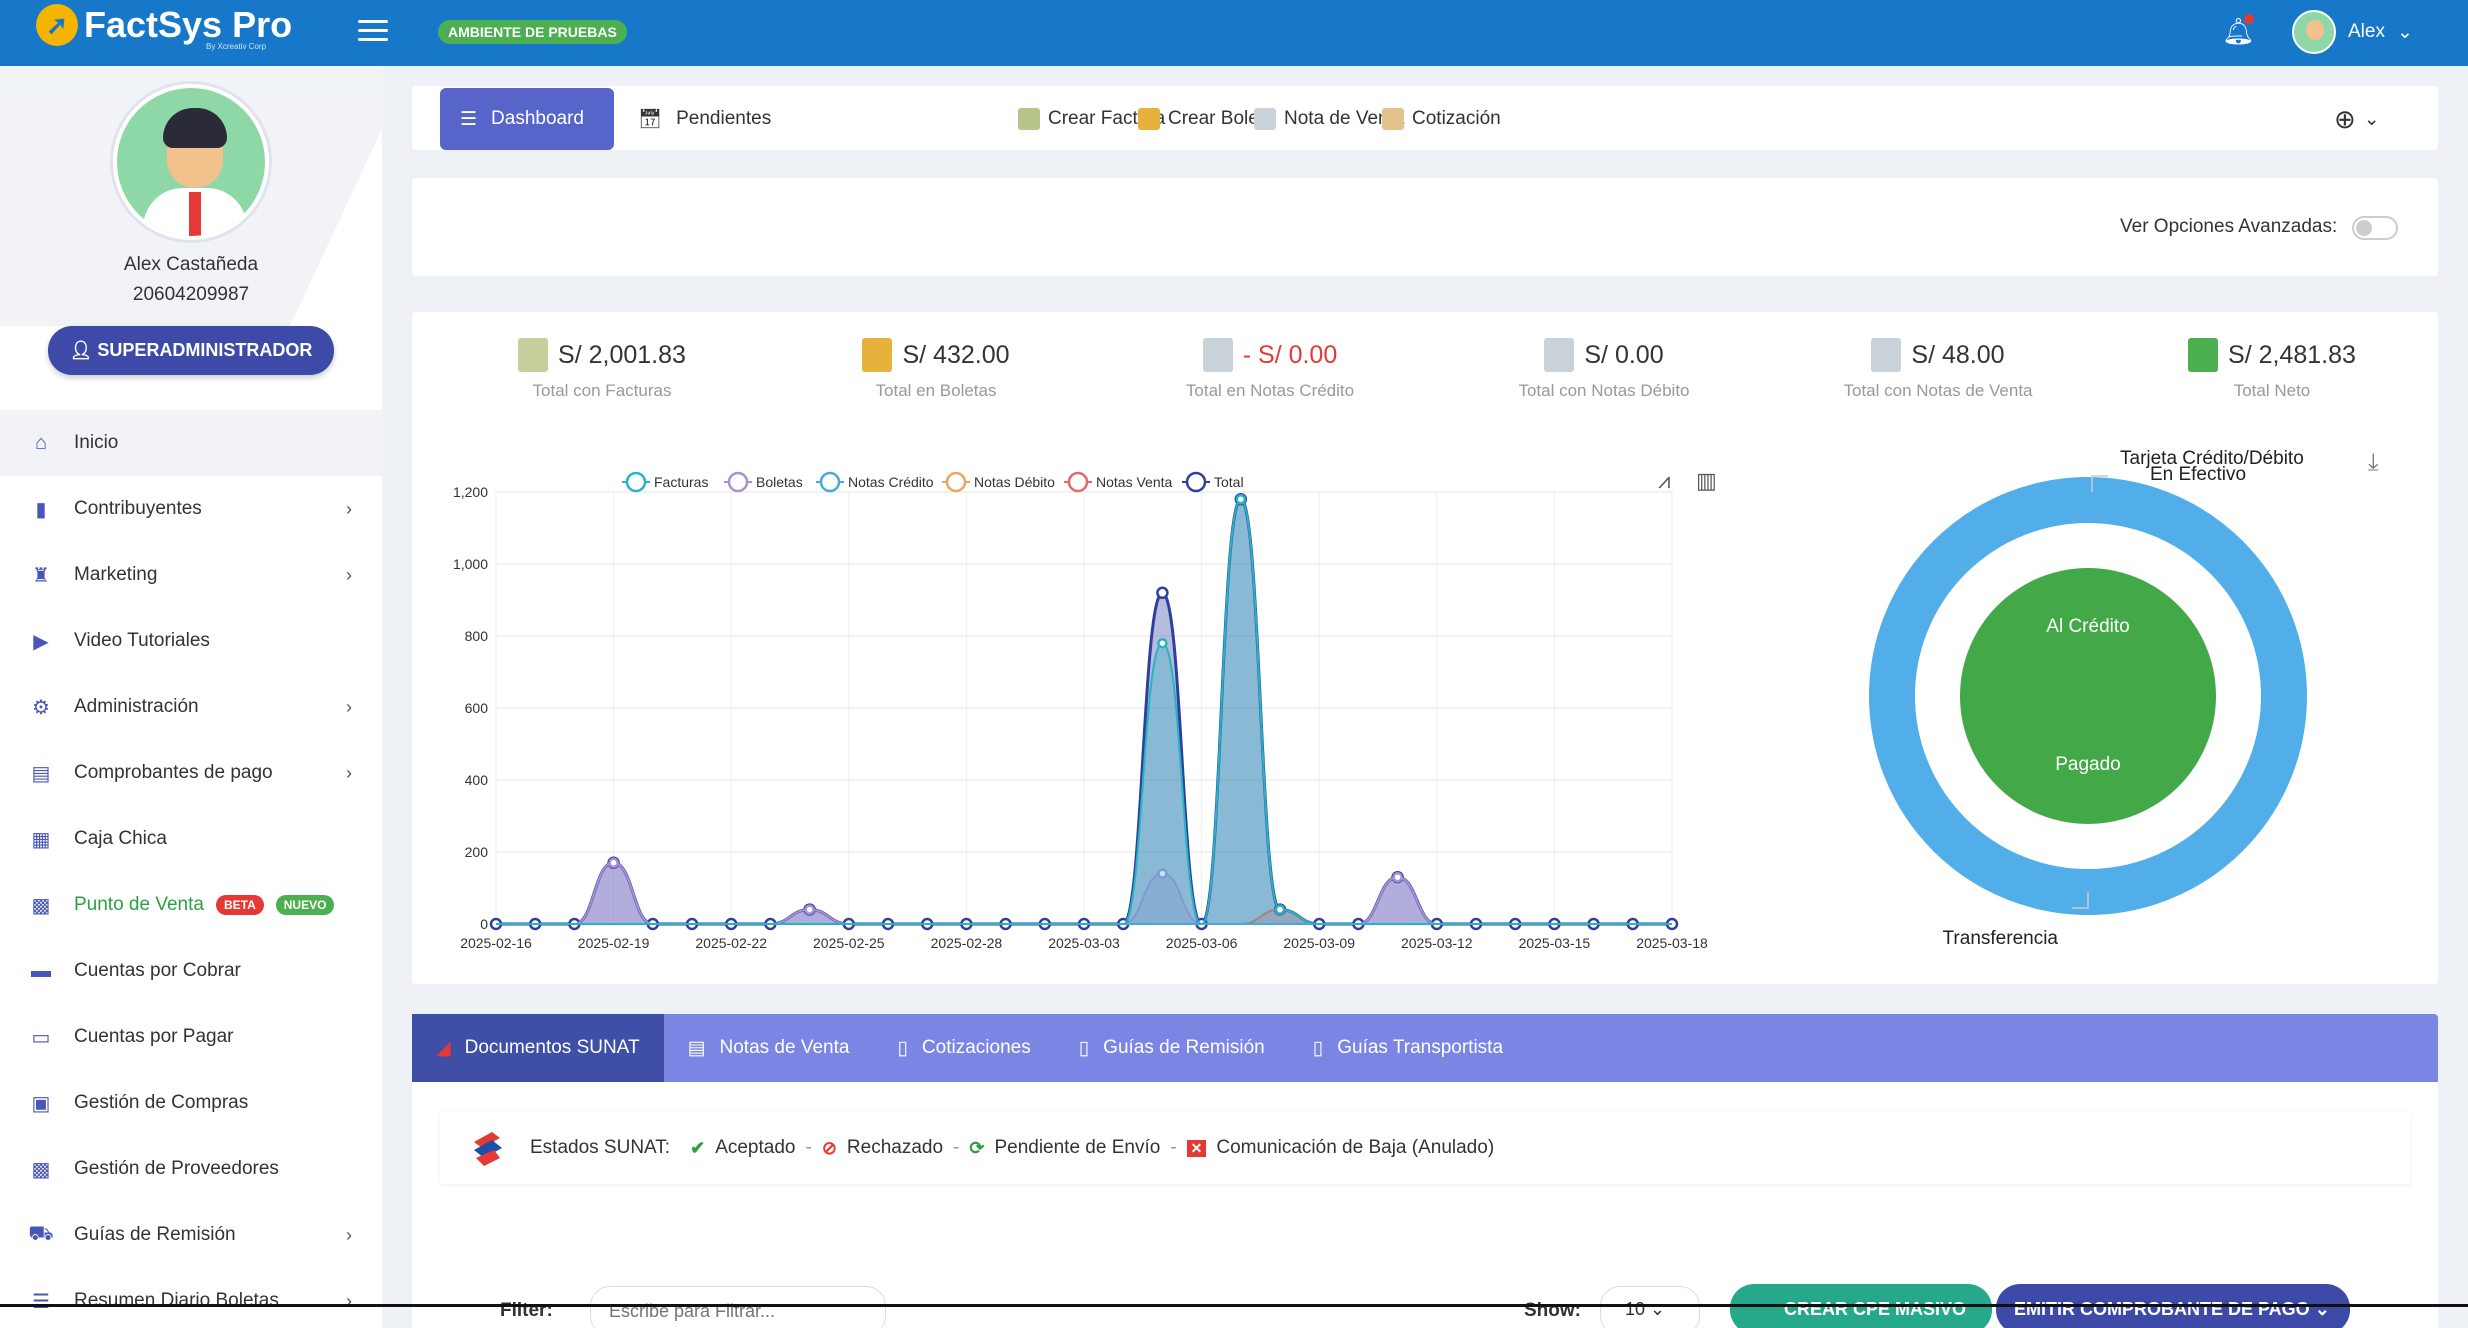  I want to click on profile-ruc: 20604209987, so click(191, 294).